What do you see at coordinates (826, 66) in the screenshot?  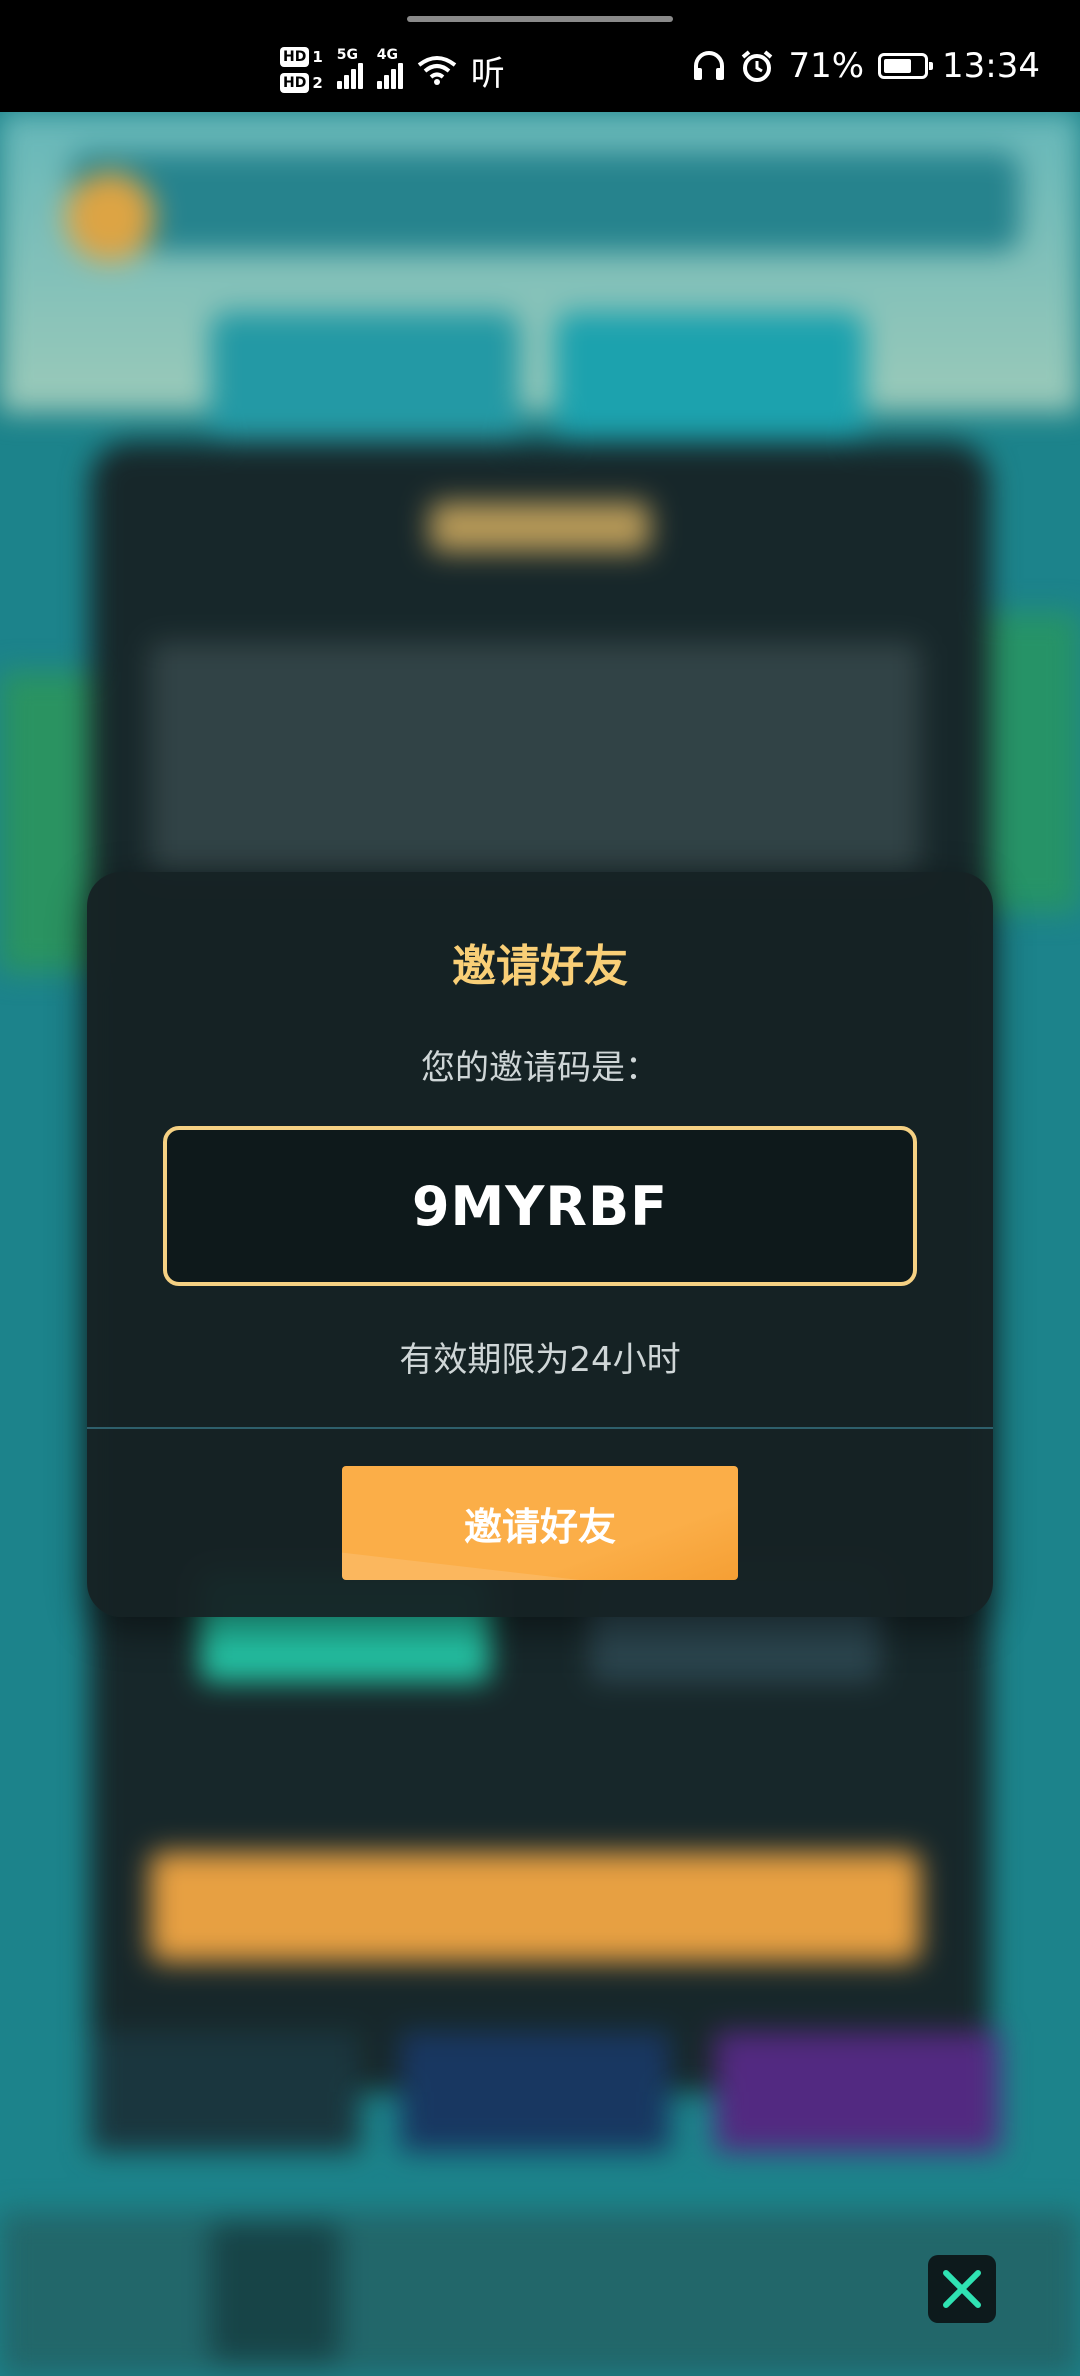 I see `battery-percent: 71%` at bounding box center [826, 66].